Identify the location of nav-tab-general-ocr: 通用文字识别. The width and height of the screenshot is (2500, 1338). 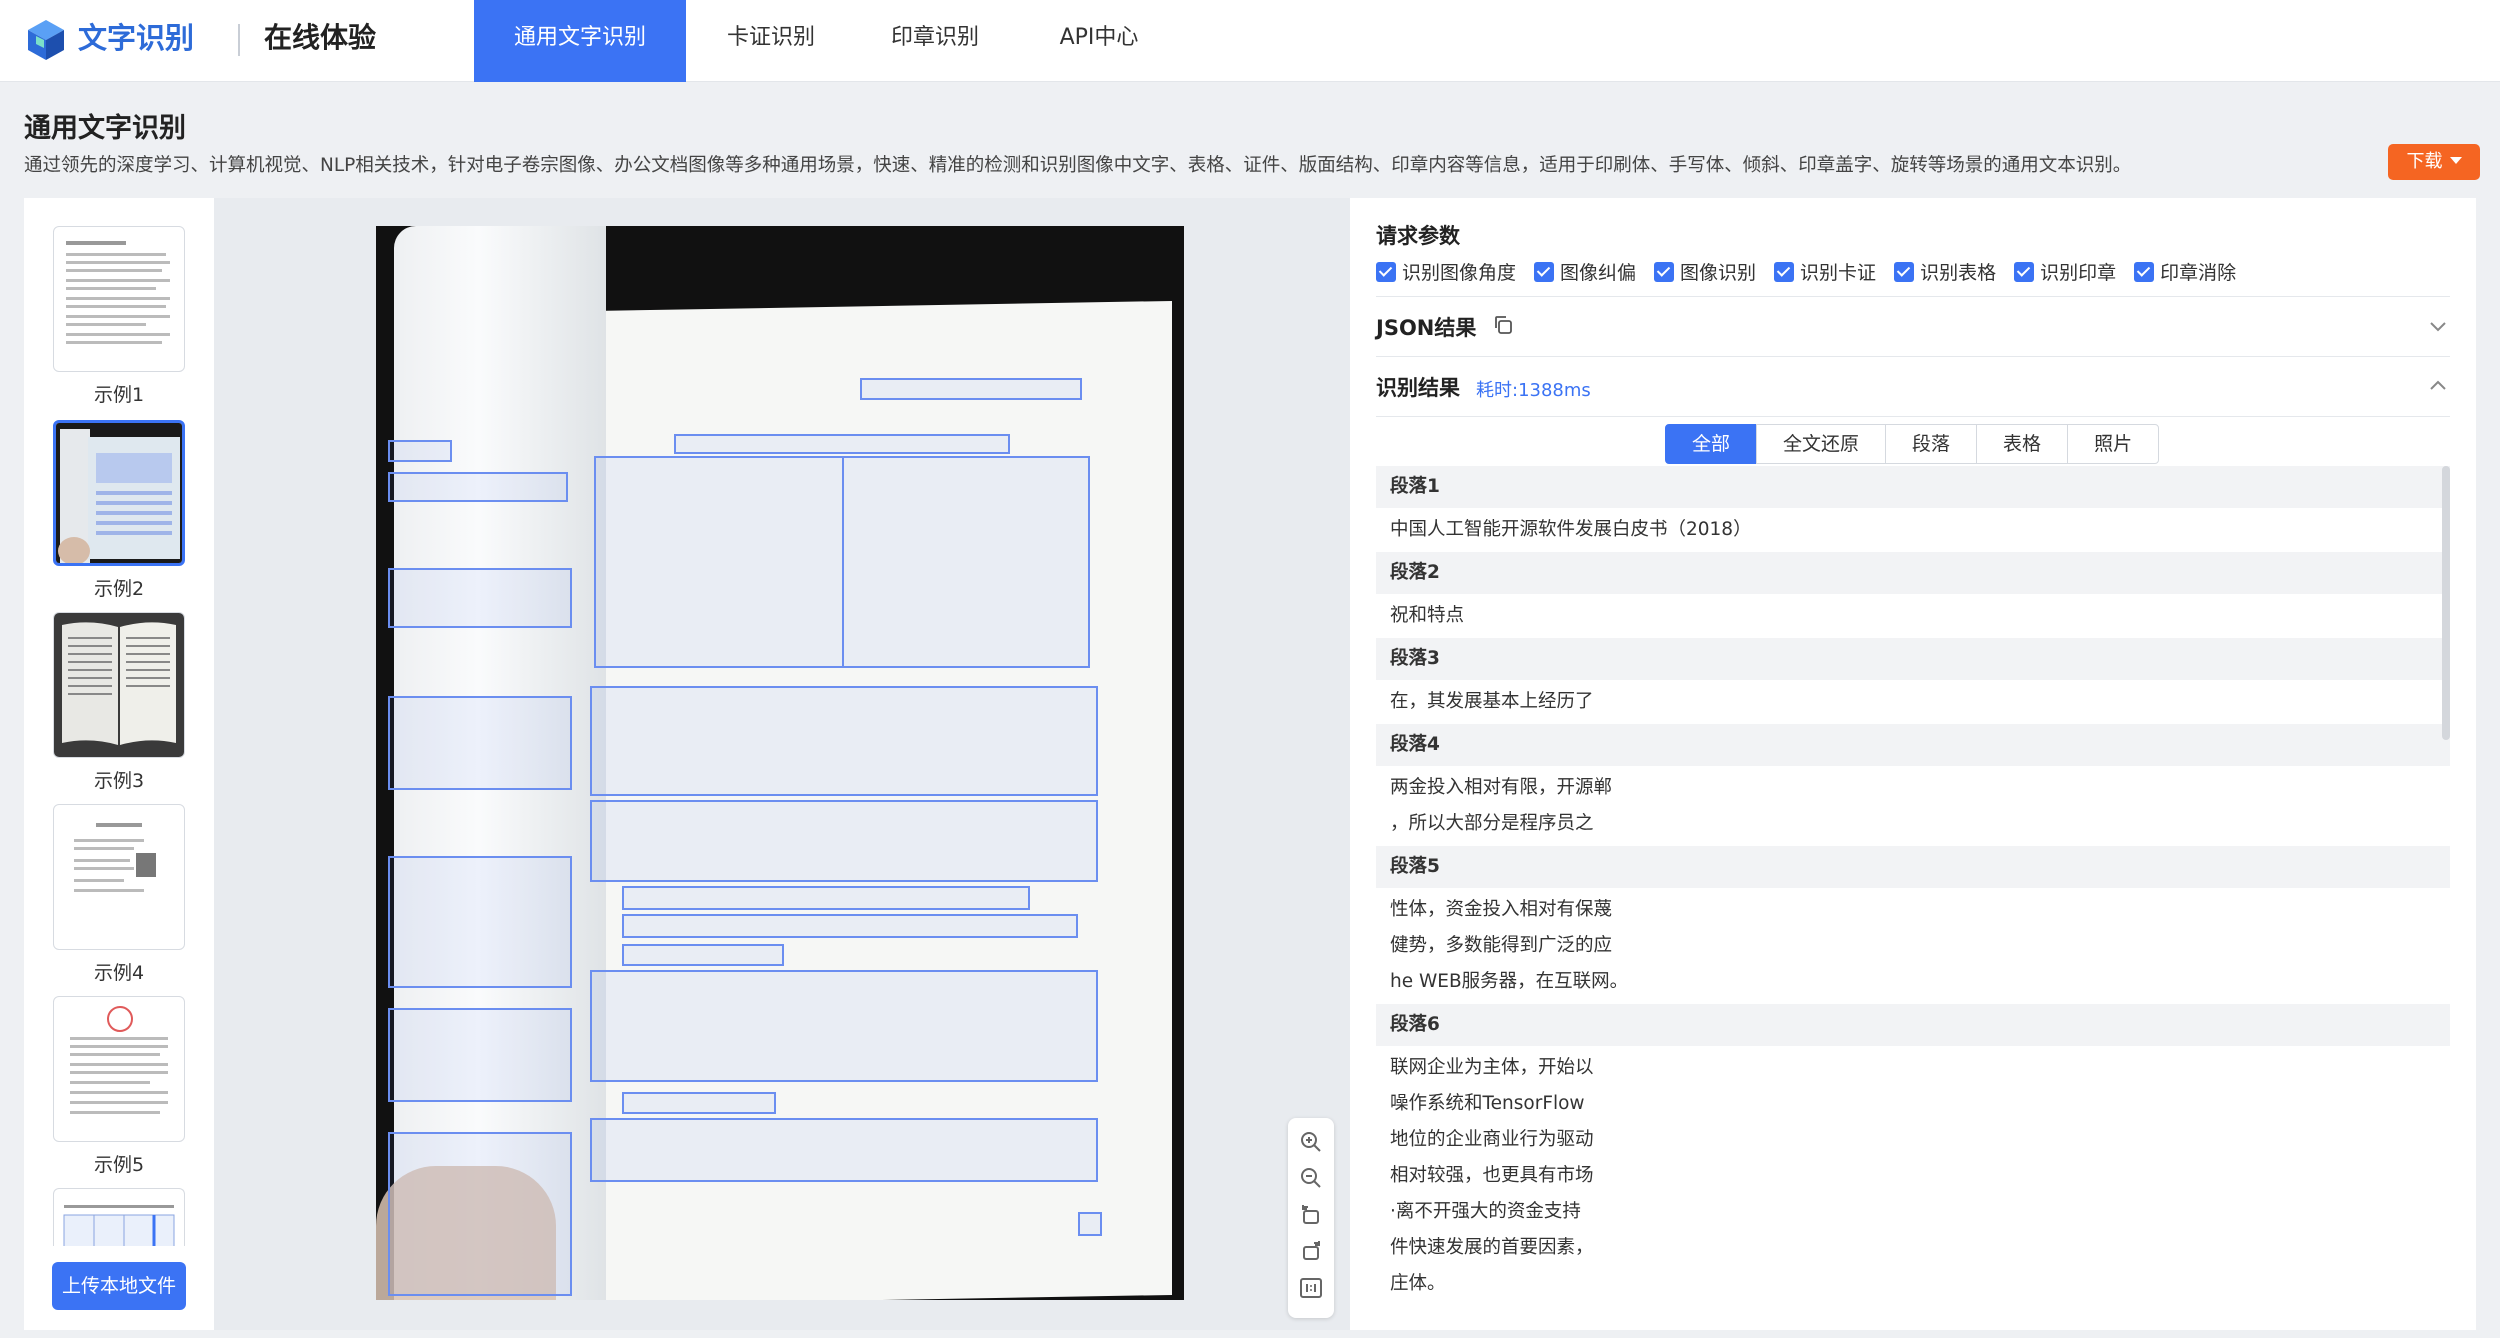
(580, 41).